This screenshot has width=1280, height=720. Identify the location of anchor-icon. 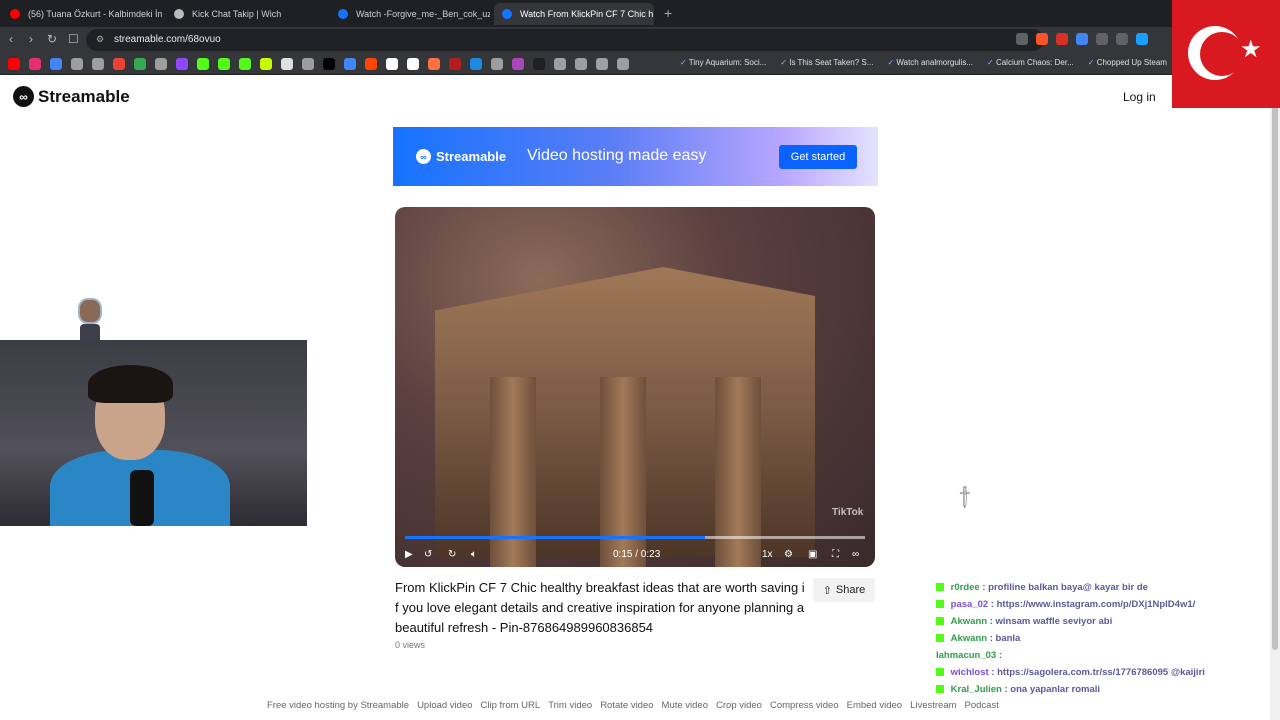
(287, 64).